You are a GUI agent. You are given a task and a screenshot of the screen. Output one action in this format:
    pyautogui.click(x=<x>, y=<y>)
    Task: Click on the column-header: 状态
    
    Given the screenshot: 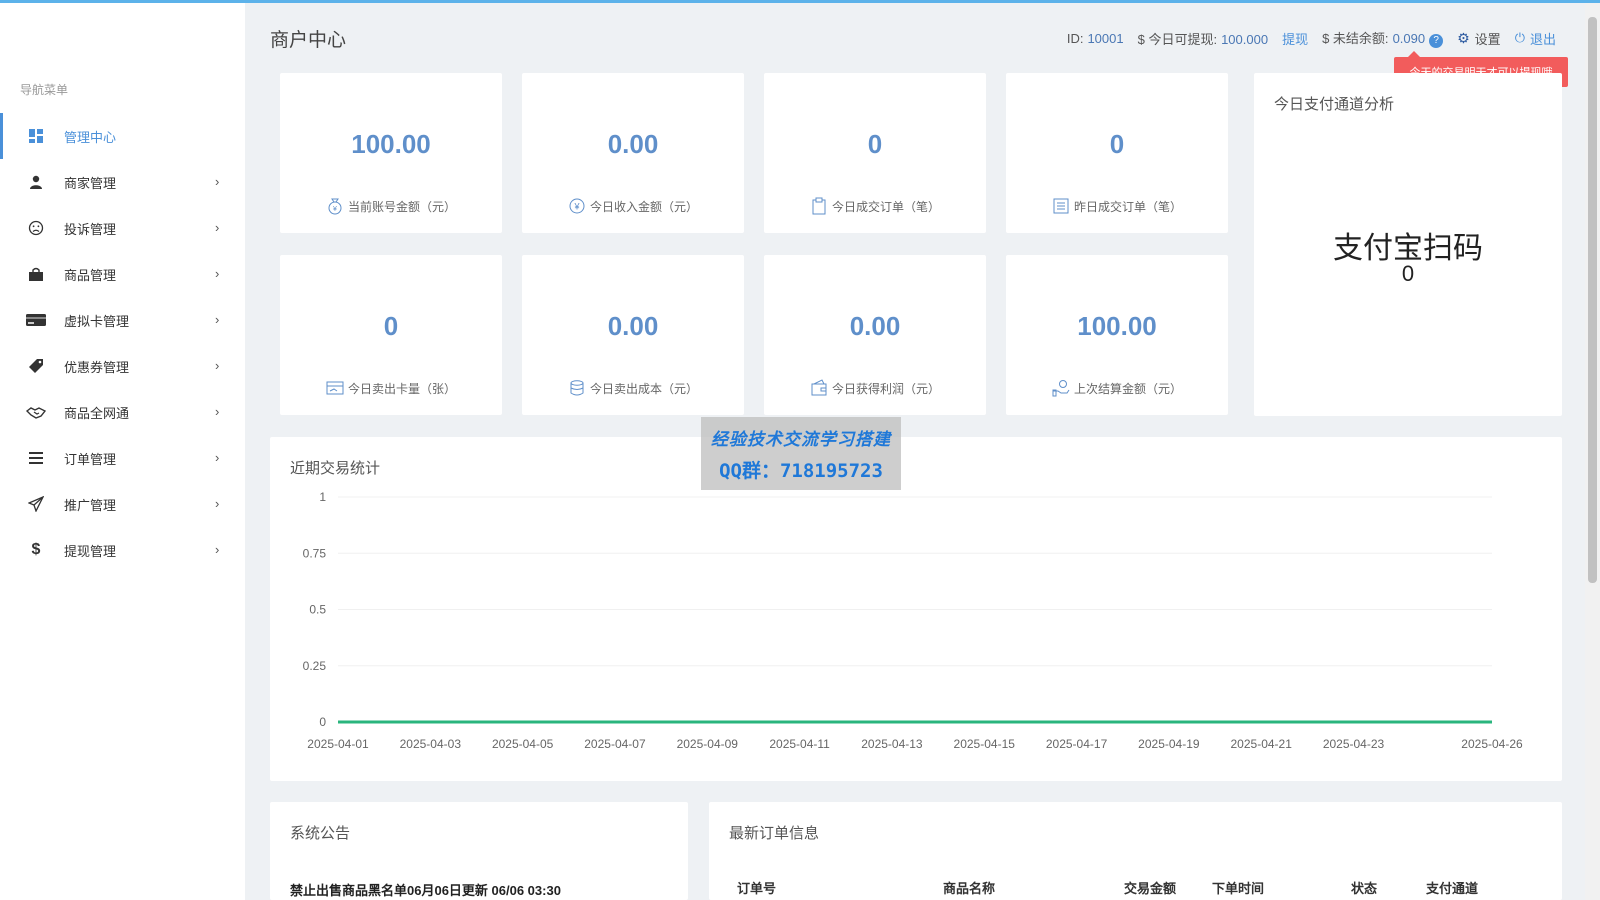 What is the action you would take?
    pyautogui.click(x=1364, y=888)
    